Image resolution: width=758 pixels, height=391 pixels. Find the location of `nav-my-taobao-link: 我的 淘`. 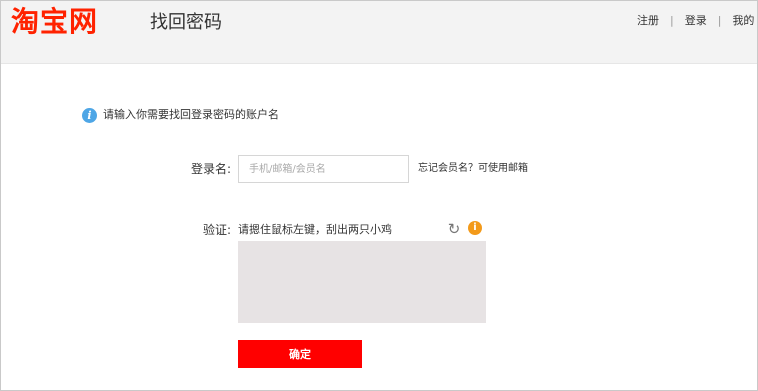

nav-my-taobao-link: 我的 淘 is located at coordinates (745, 20).